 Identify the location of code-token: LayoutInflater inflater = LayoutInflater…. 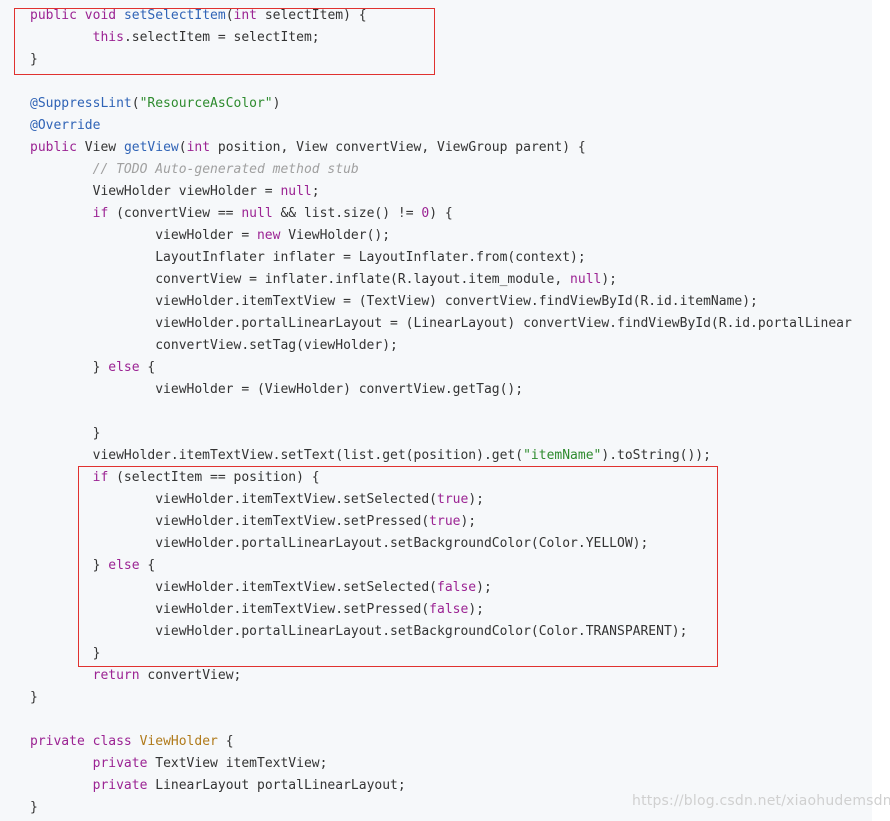
(308, 257).